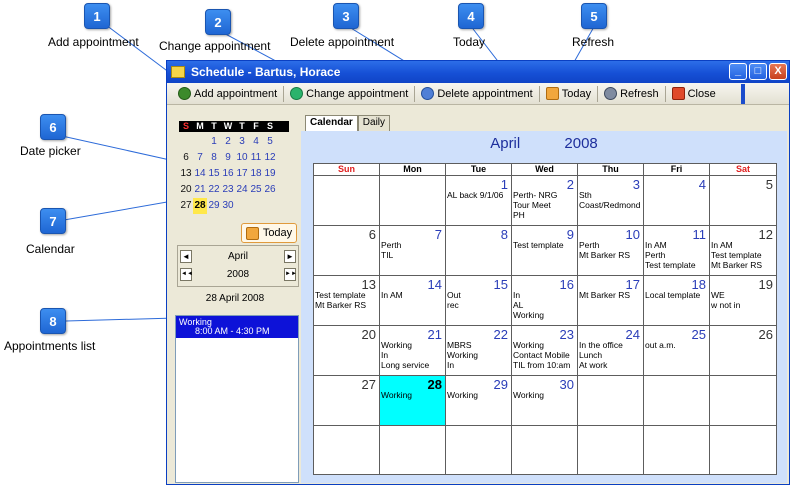  What do you see at coordinates (200, 190) in the screenshot?
I see `date-picker-day: 21` at bounding box center [200, 190].